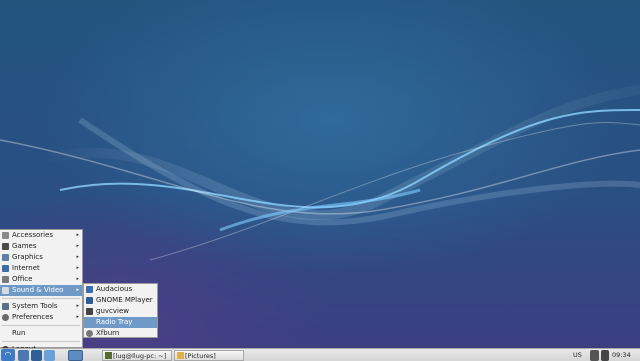  I want to click on mplayer-icon, so click(89, 300).